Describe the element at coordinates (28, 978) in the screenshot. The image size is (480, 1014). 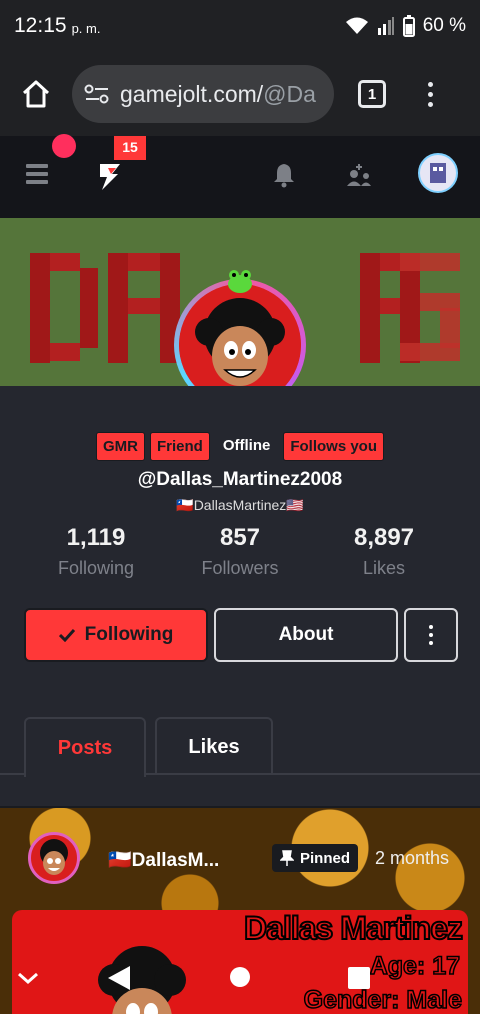
I see `chevron-down-icon` at that location.